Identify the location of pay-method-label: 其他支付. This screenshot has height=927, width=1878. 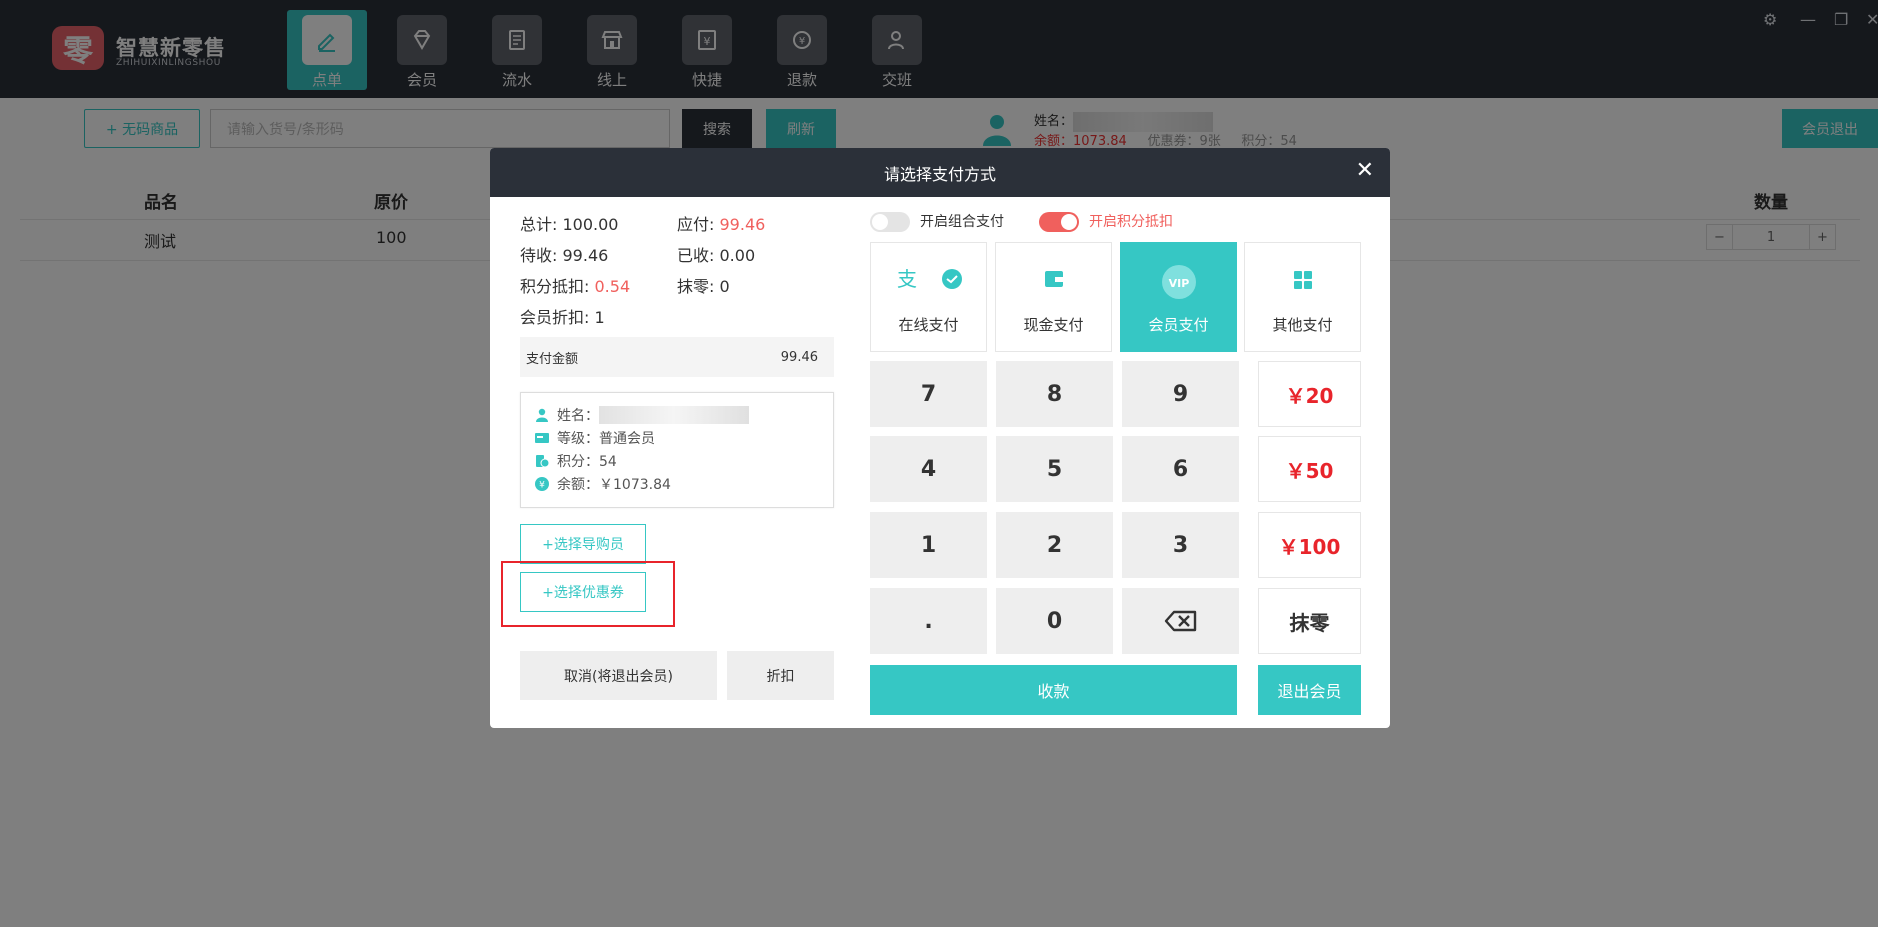
(1302, 325).